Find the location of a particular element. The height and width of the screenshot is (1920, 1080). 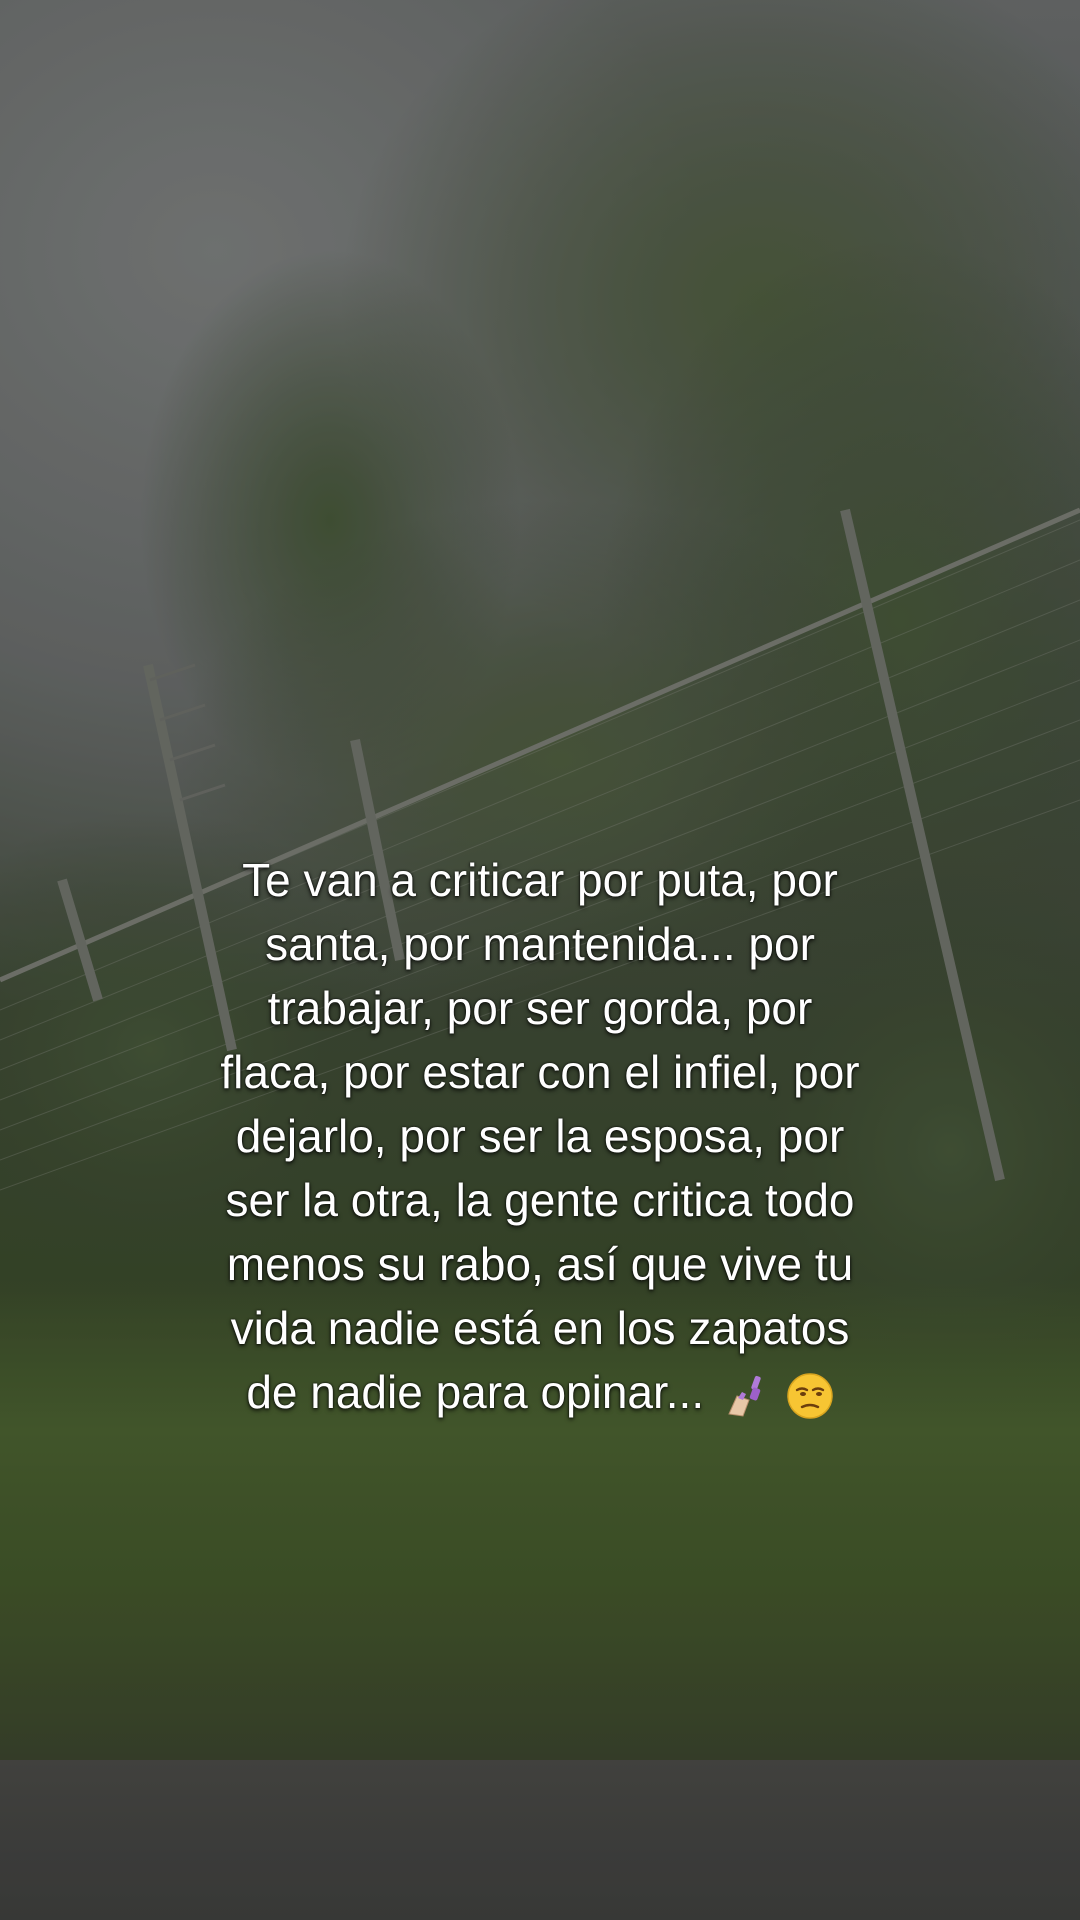

caption-line: menos su rabo, así que vive tu is located at coordinates (540, 1264).